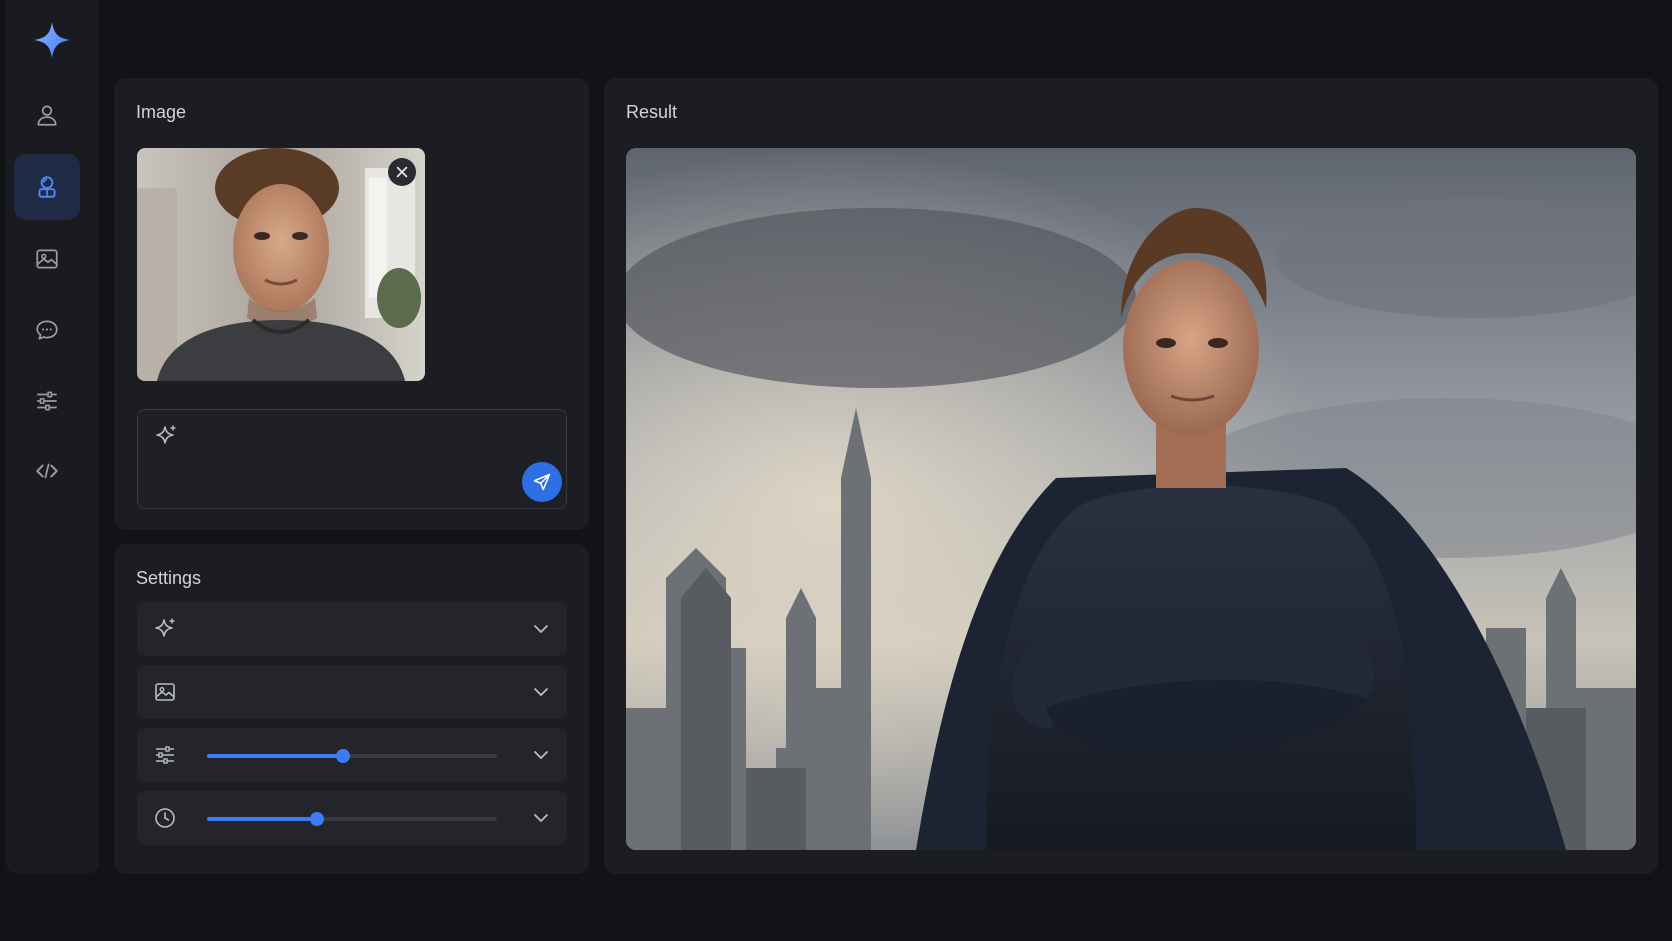 The height and width of the screenshot is (941, 1672). I want to click on person-icon, so click(47, 115).